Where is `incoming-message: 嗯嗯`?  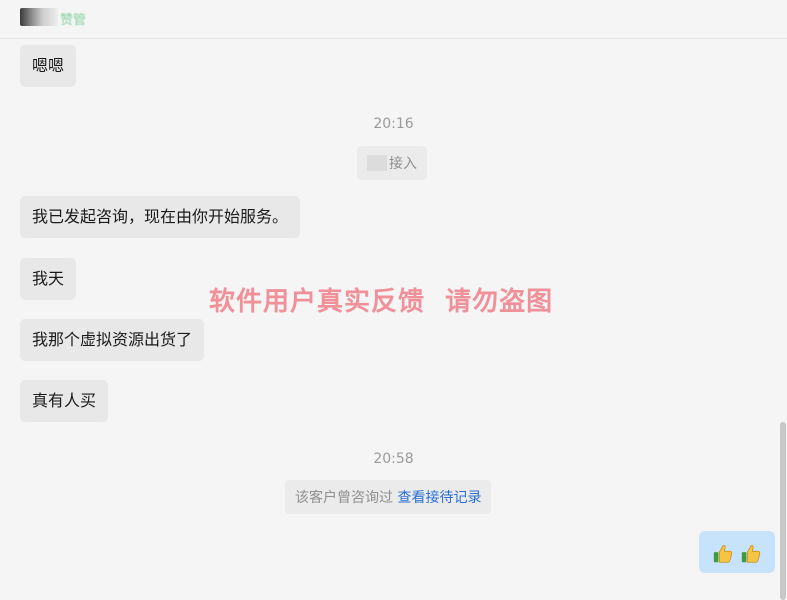 incoming-message: 嗯嗯 is located at coordinates (48, 66).